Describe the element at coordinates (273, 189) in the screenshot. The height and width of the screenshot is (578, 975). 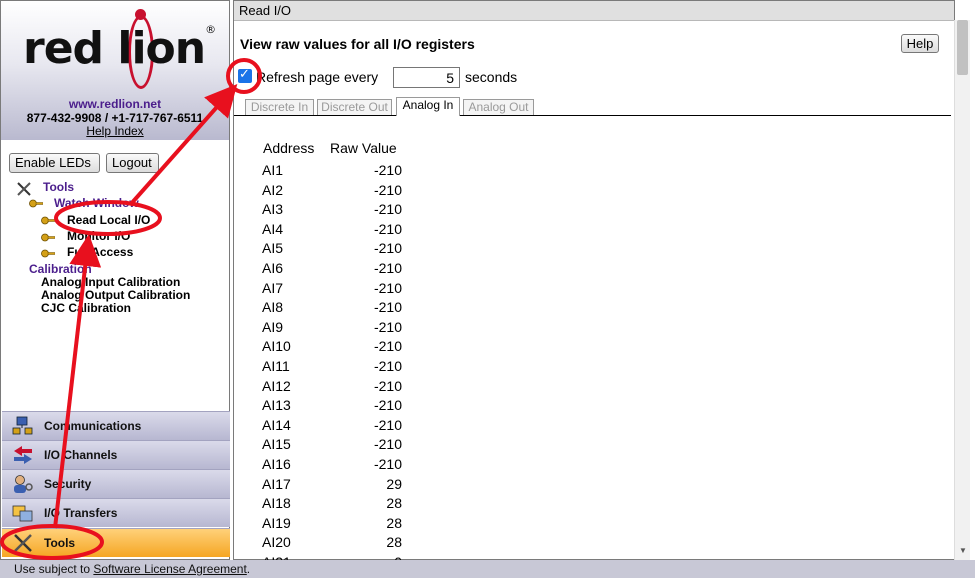
I see `register-address: AI2` at that location.